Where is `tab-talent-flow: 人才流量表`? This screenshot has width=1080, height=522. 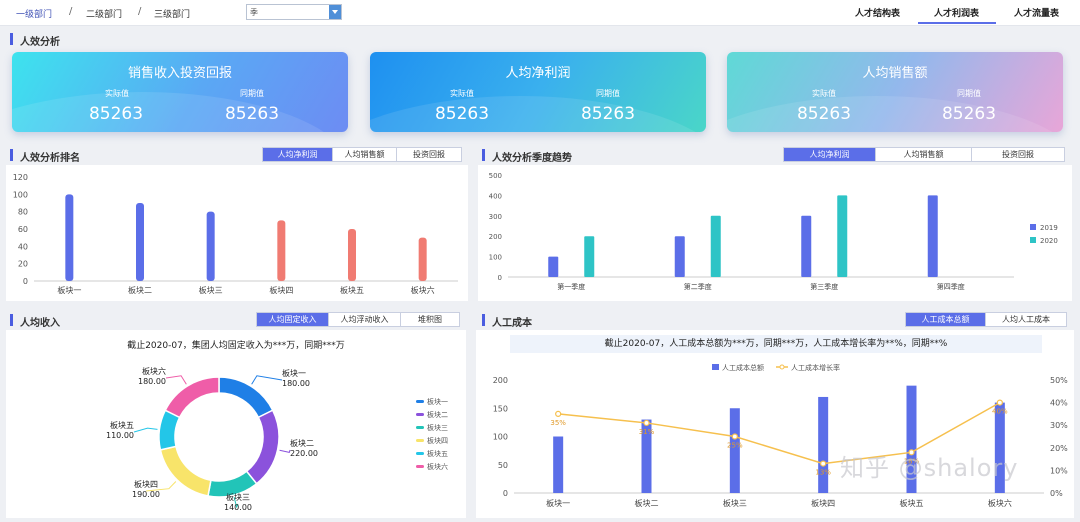
tab-talent-flow: 人才流量表 is located at coordinates (1036, 12).